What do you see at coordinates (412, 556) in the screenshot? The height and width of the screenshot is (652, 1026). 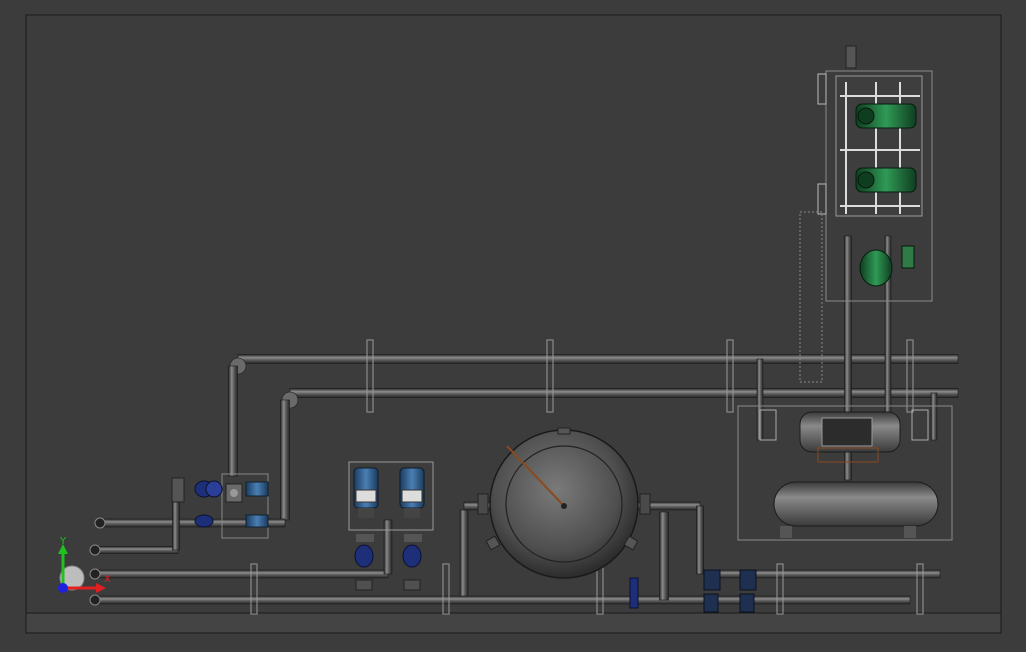 I see `check-valve-right` at bounding box center [412, 556].